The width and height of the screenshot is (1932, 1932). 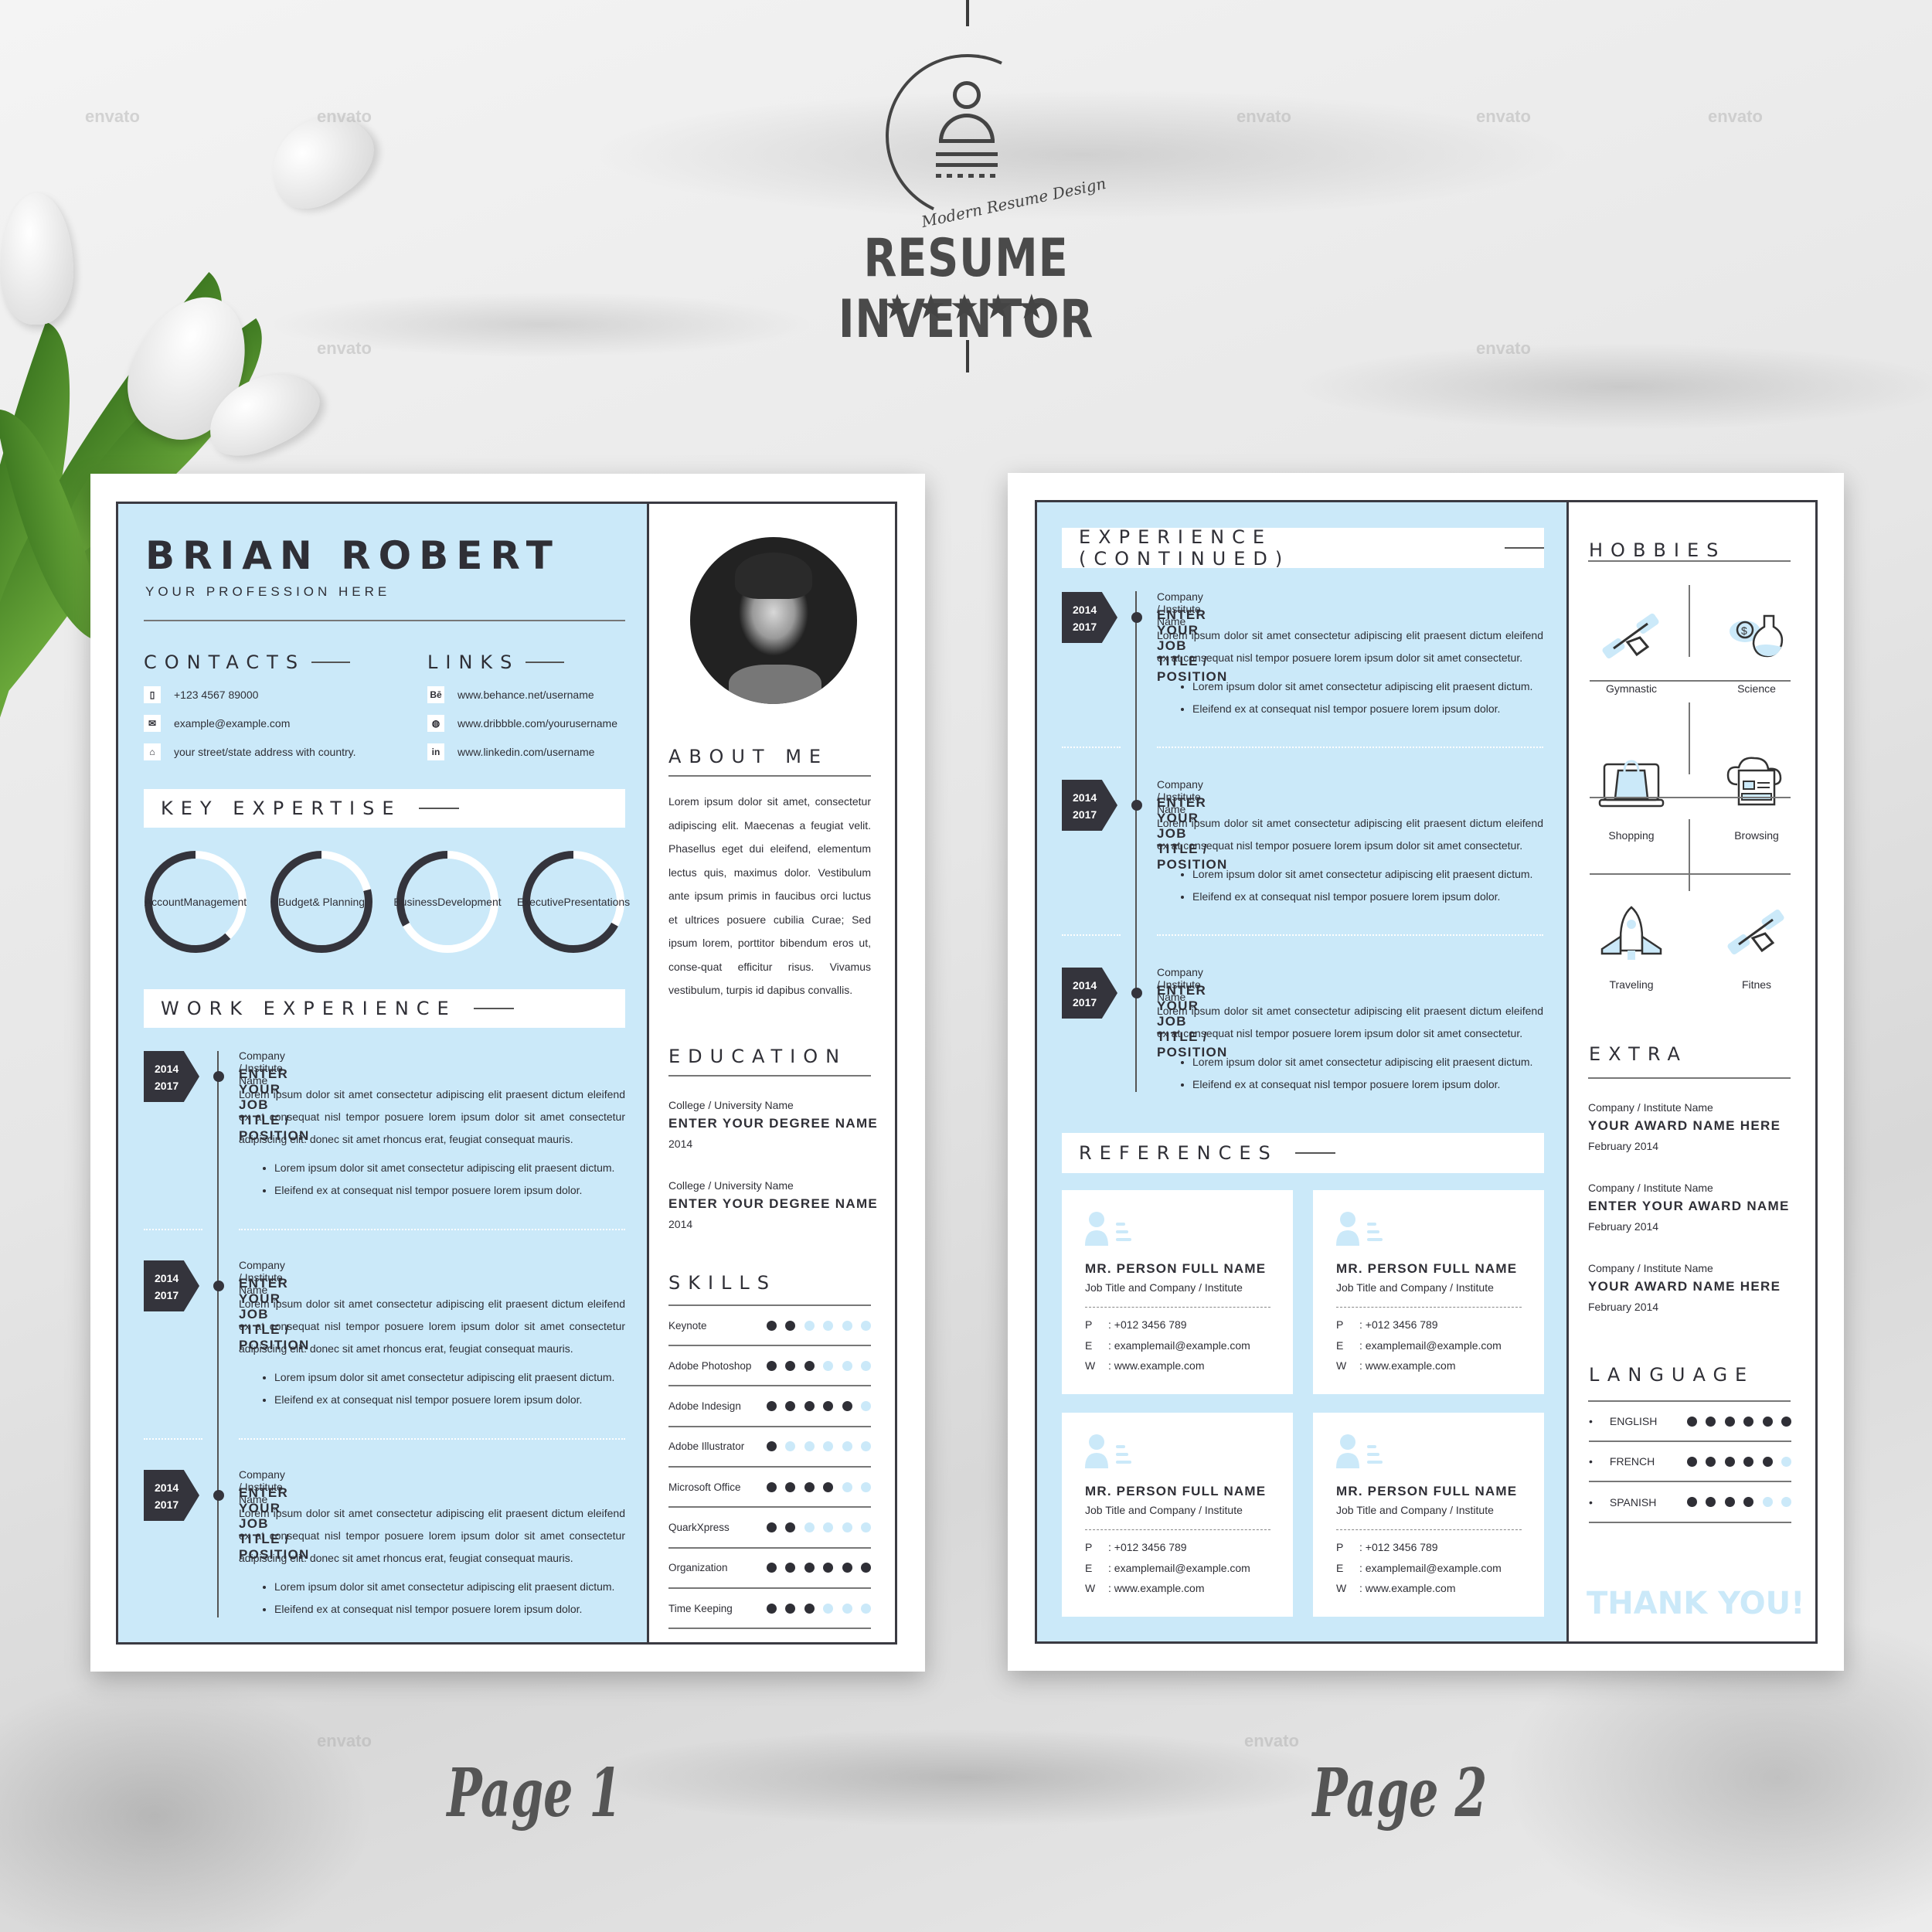 What do you see at coordinates (1651, 1107) in the screenshot?
I see `award-company: Company / Institute Name` at bounding box center [1651, 1107].